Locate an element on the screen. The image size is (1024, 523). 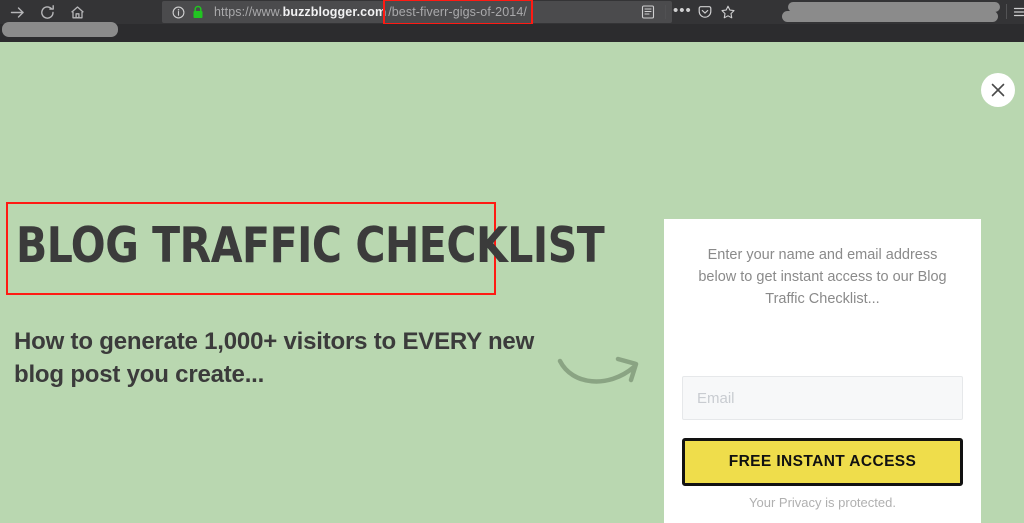
close-x-icon is located at coordinates (998, 90).